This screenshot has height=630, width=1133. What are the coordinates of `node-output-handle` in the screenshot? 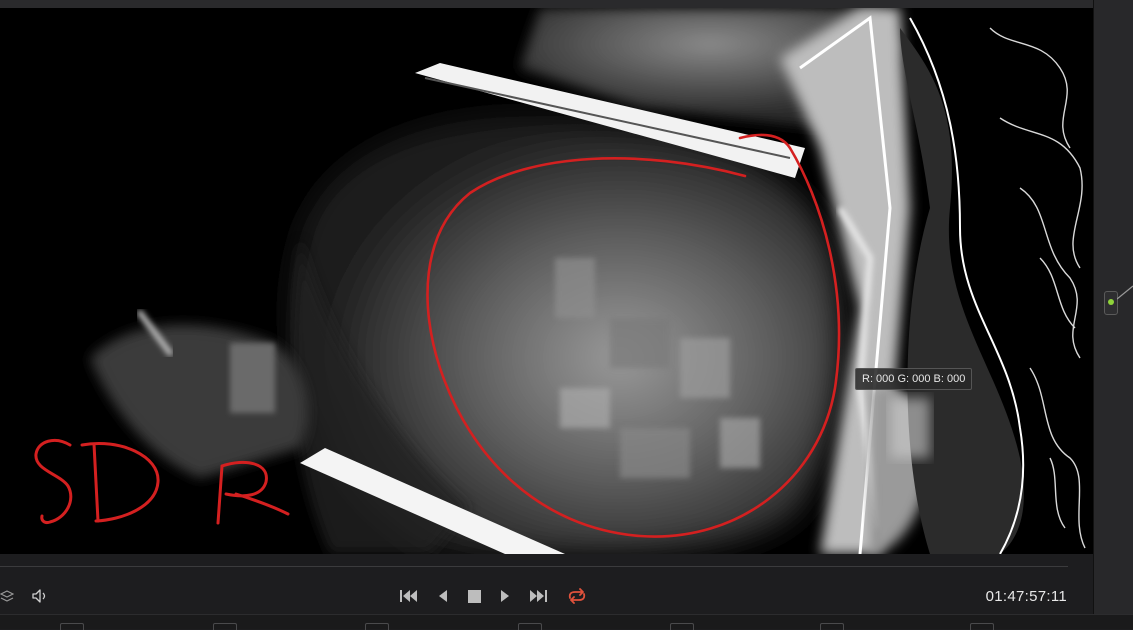 It's located at (1111, 303).